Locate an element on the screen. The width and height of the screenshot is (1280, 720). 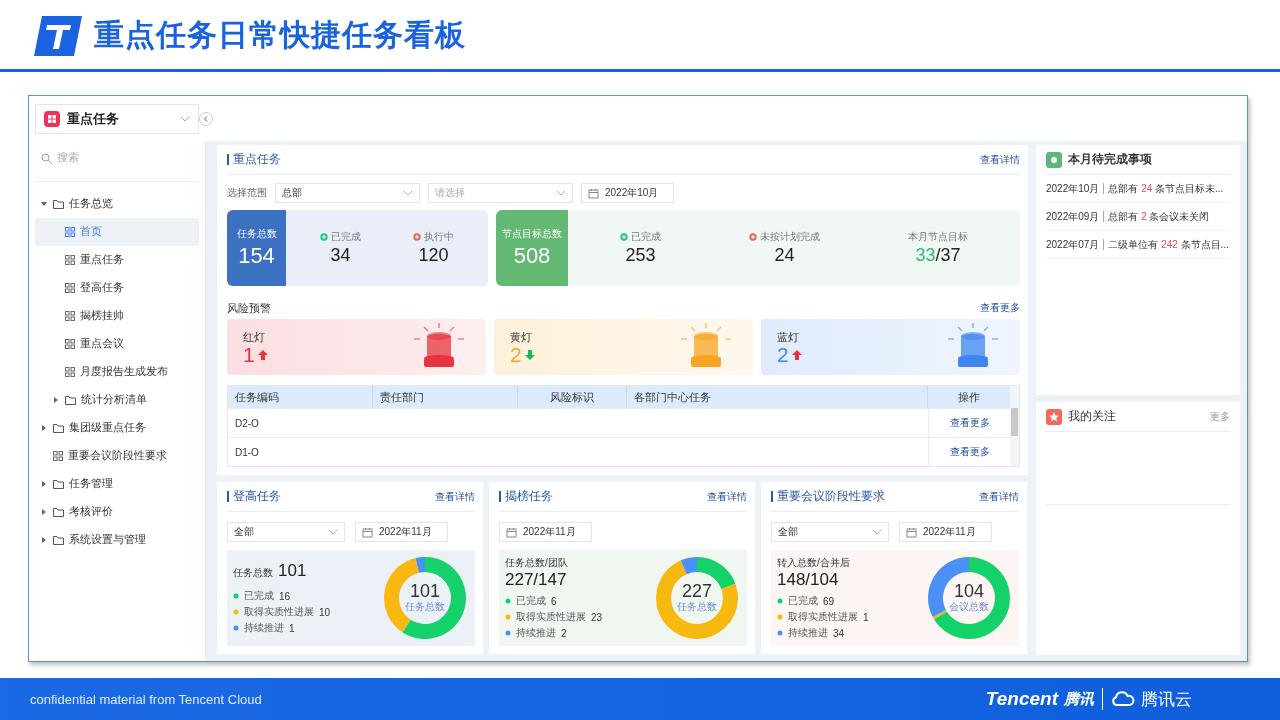
summary-value: 148/104 is located at coordinates (808, 580).